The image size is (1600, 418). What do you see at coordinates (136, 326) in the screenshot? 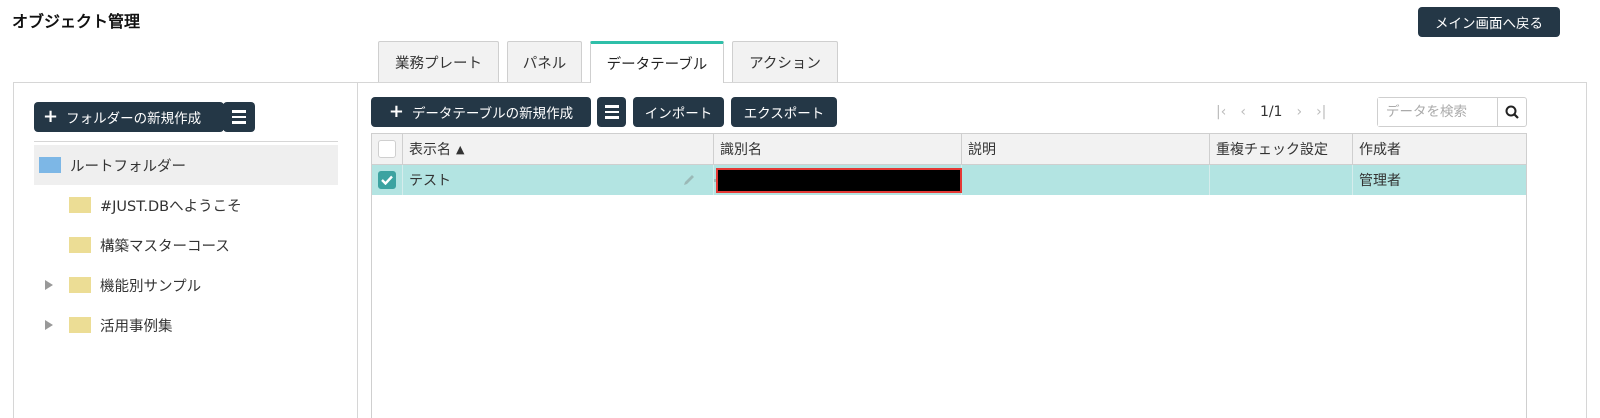
I see `tree-item-label: 活用事例集` at bounding box center [136, 326].